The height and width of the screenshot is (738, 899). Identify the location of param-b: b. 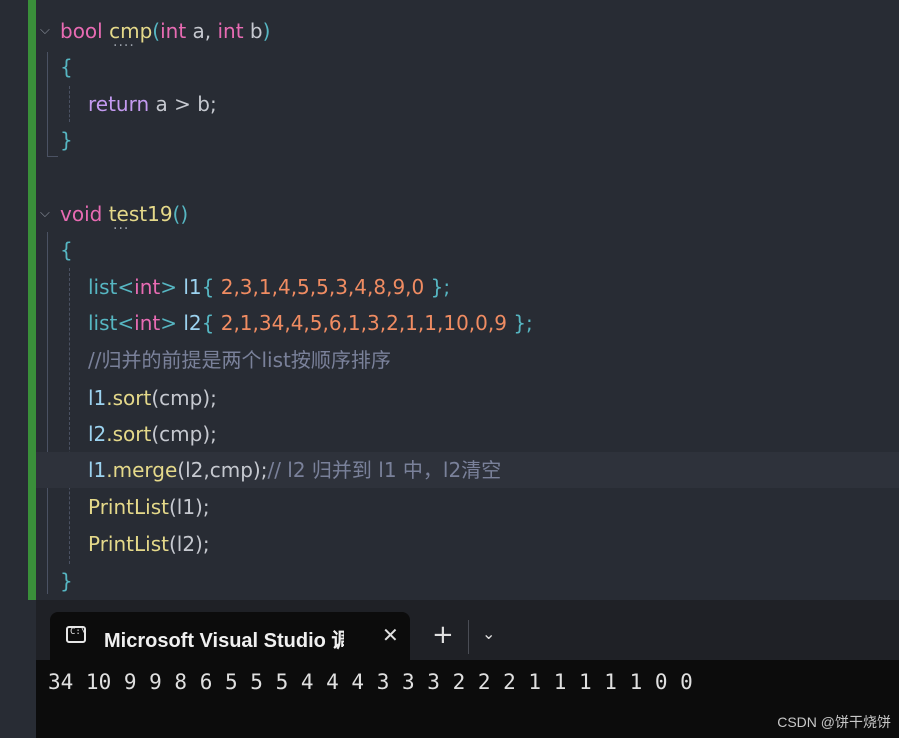
(253, 31).